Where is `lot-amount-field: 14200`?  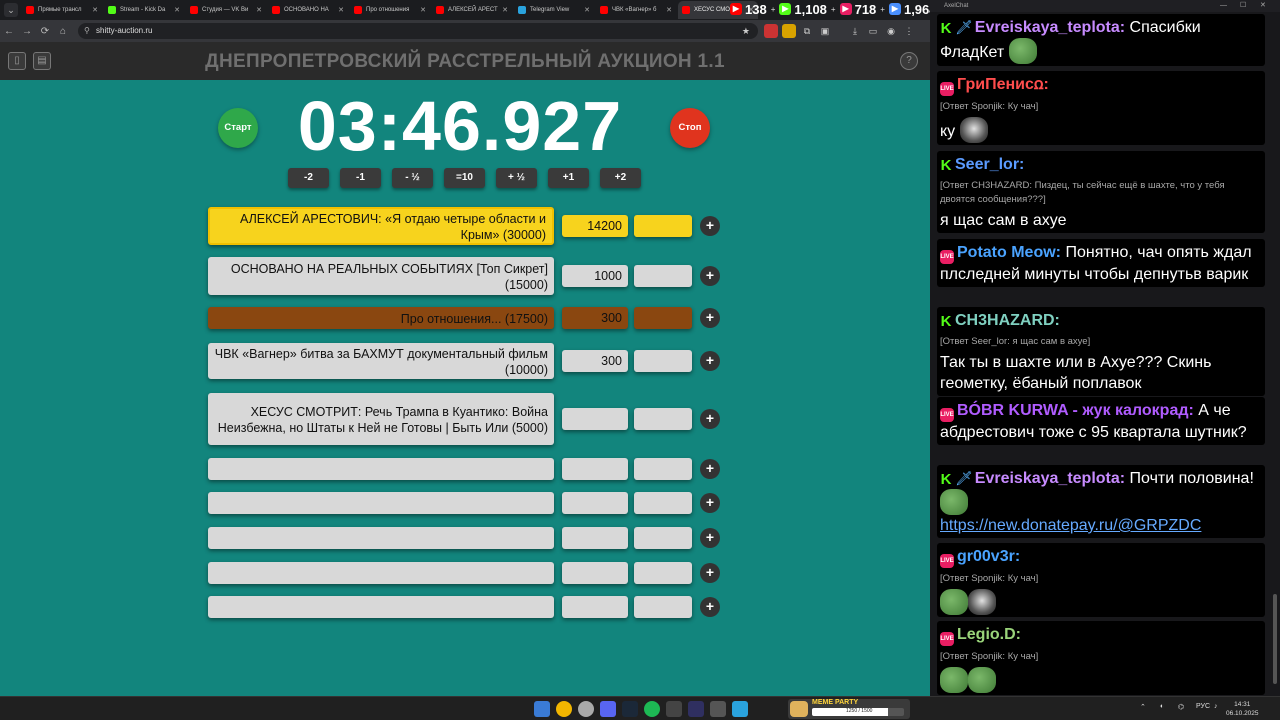
lot-amount-field: 14200 is located at coordinates (595, 226).